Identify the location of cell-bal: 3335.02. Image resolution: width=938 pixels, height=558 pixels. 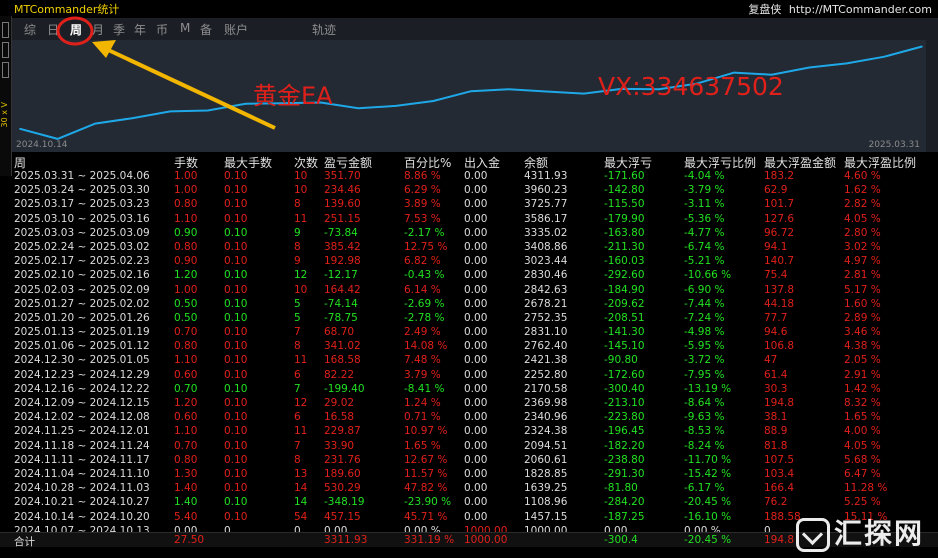
(546, 232).